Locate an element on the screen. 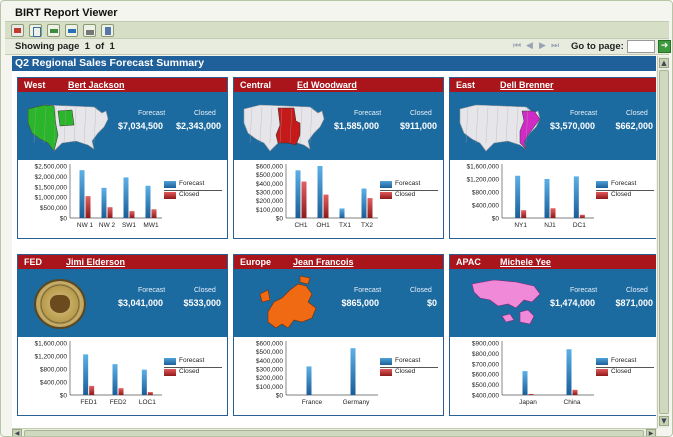  forecast-value: $7,034,500 is located at coordinates (140, 126).